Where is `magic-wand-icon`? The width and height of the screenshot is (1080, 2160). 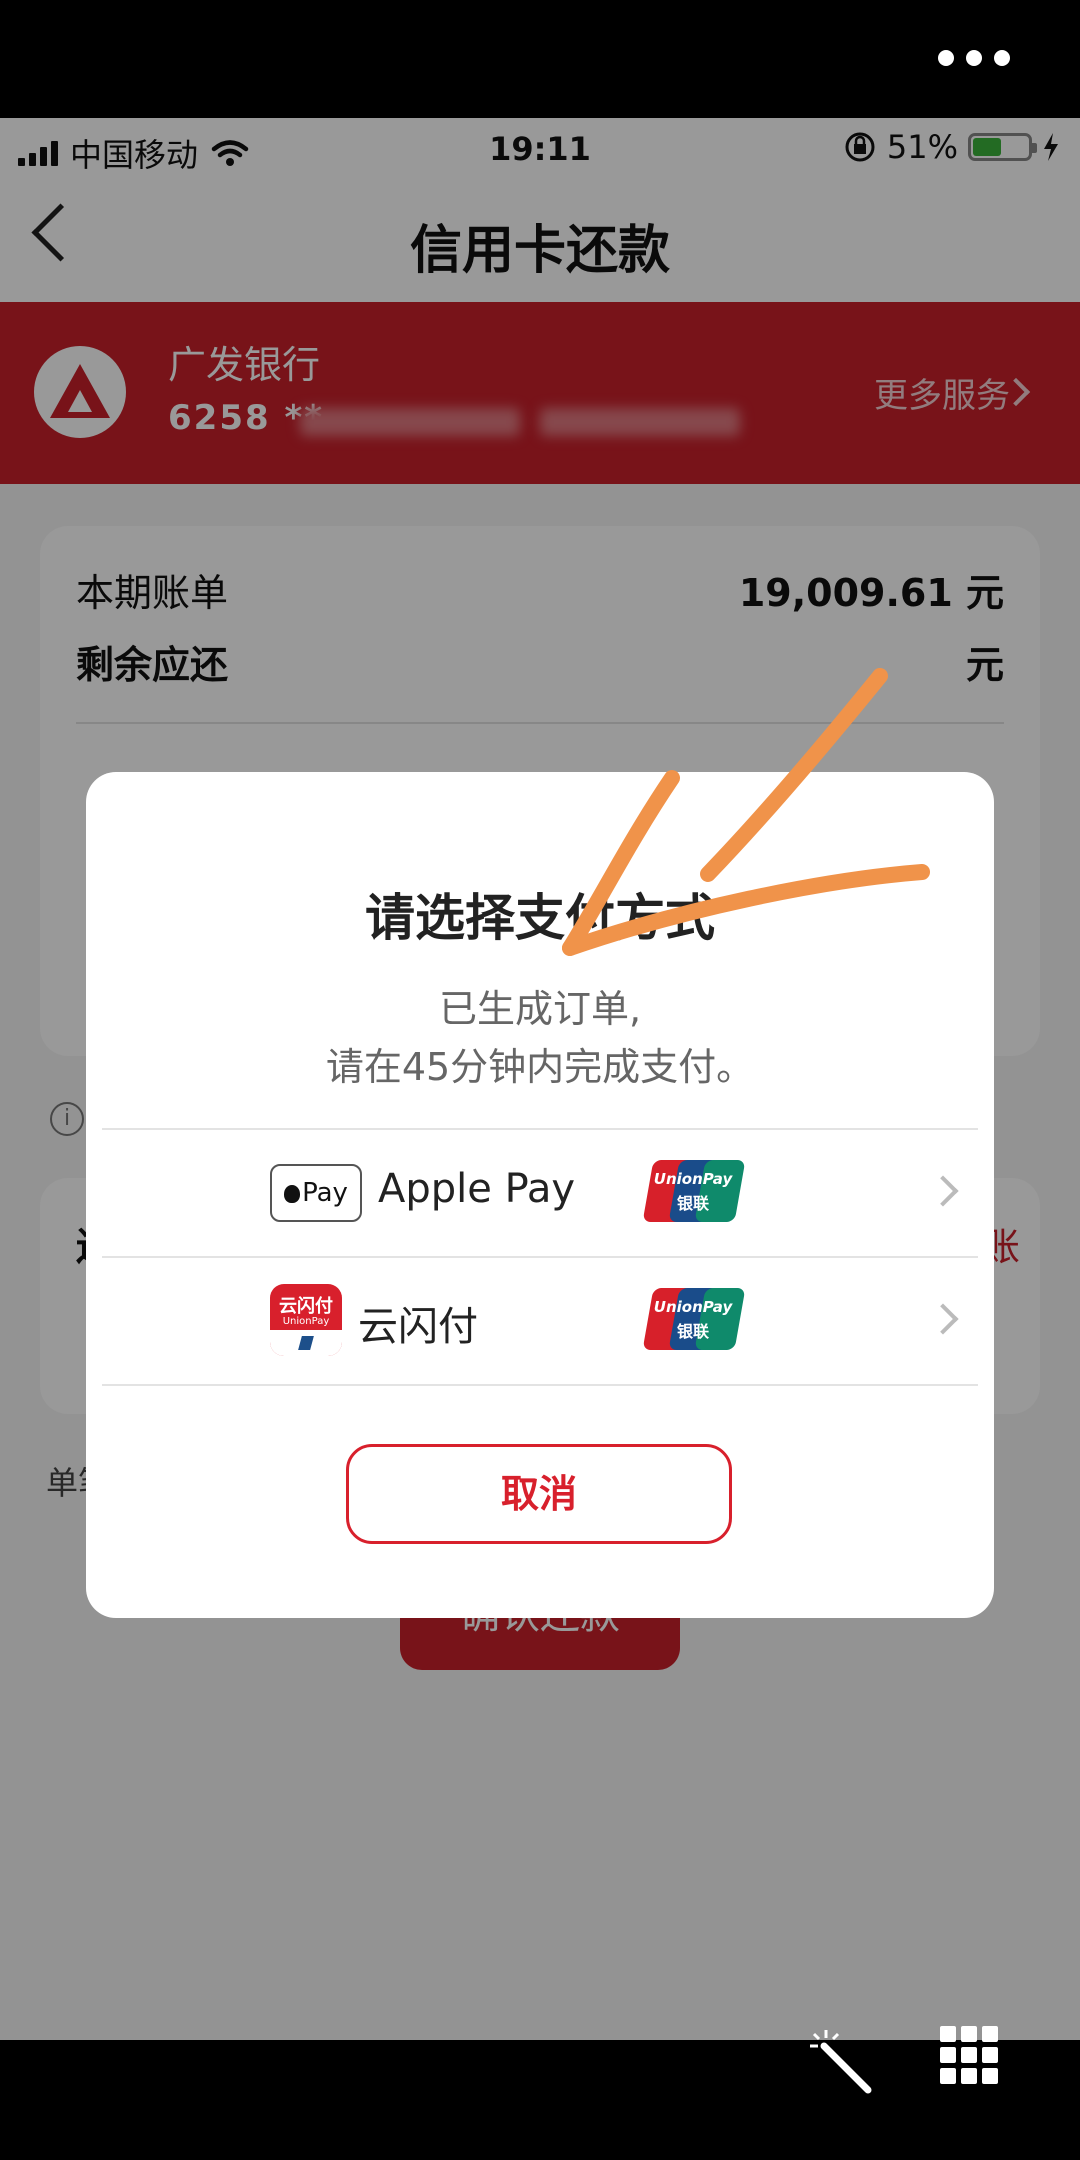
magic-wand-icon is located at coordinates (841, 2063).